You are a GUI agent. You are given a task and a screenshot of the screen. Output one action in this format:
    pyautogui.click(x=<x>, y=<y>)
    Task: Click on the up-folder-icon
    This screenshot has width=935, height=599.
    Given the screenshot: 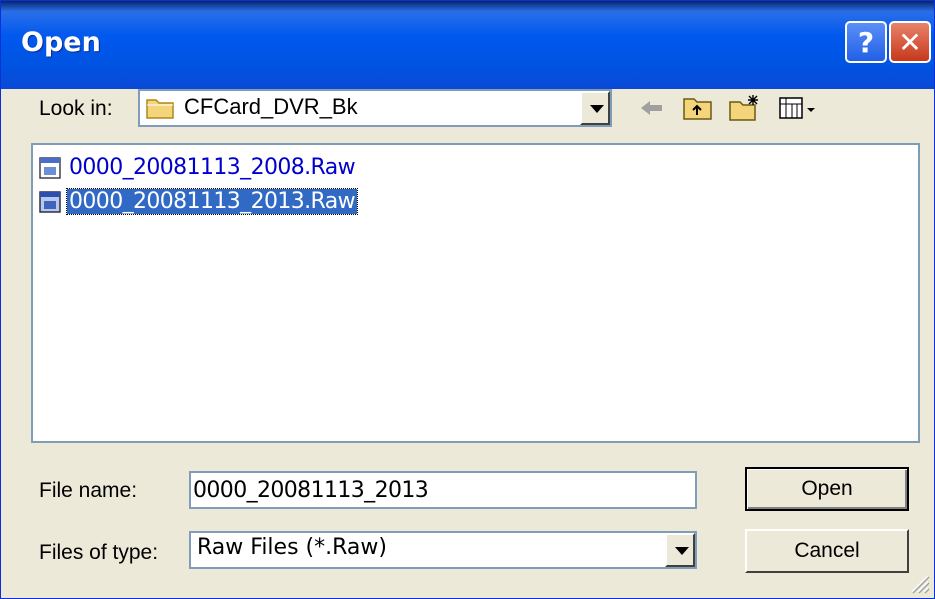 What is the action you would take?
    pyautogui.click(x=698, y=108)
    